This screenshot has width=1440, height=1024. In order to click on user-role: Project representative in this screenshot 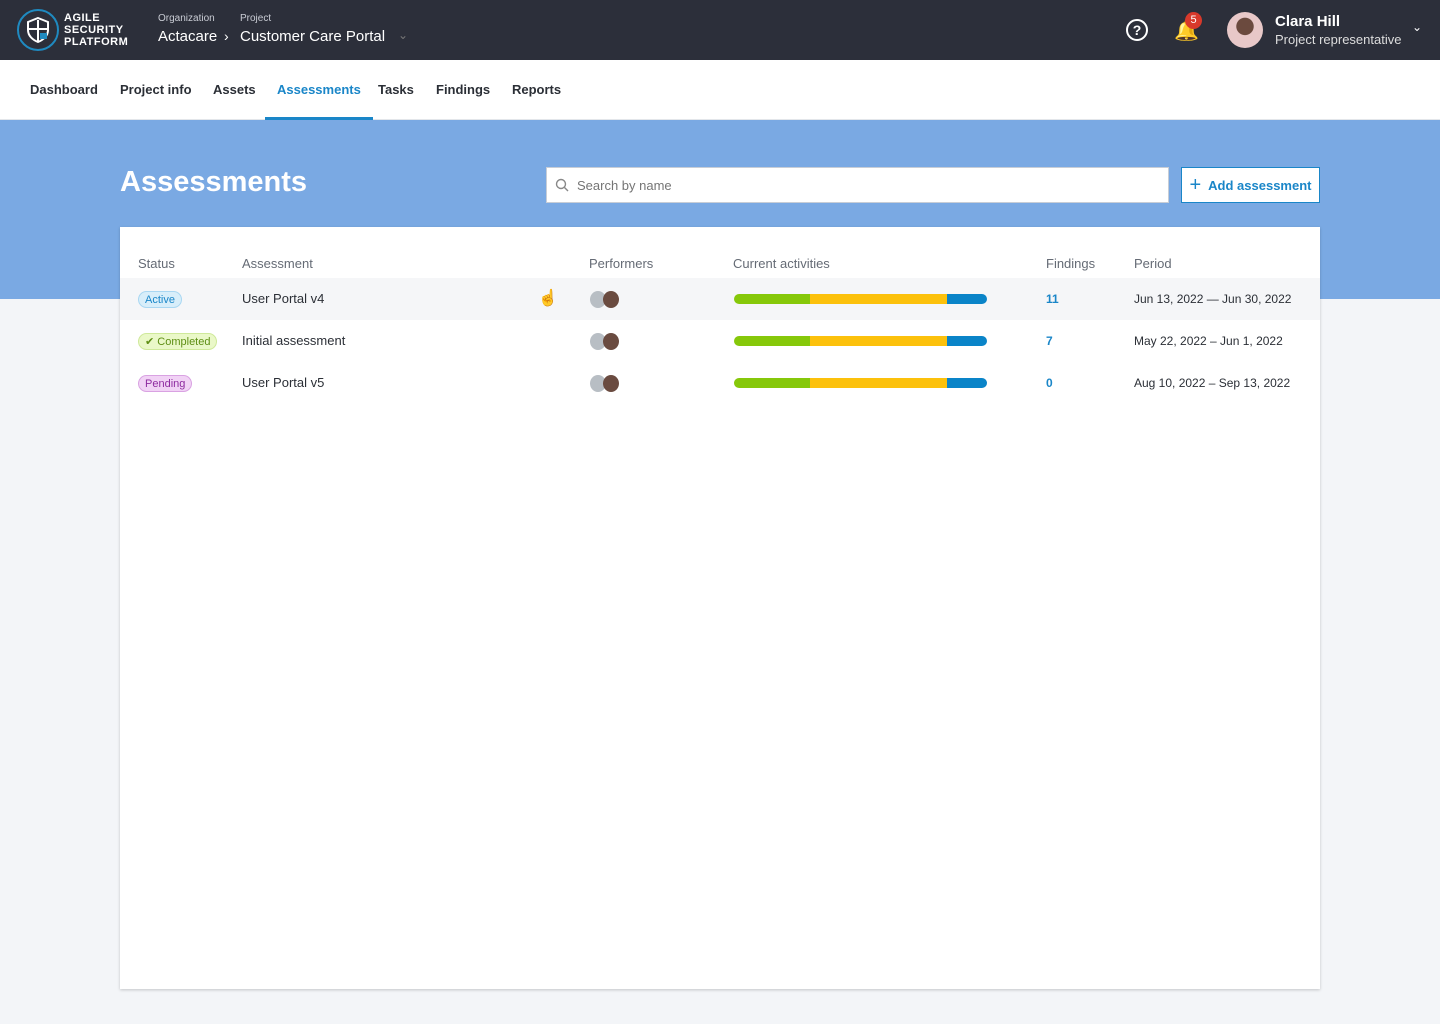, I will do `click(1338, 39)`.